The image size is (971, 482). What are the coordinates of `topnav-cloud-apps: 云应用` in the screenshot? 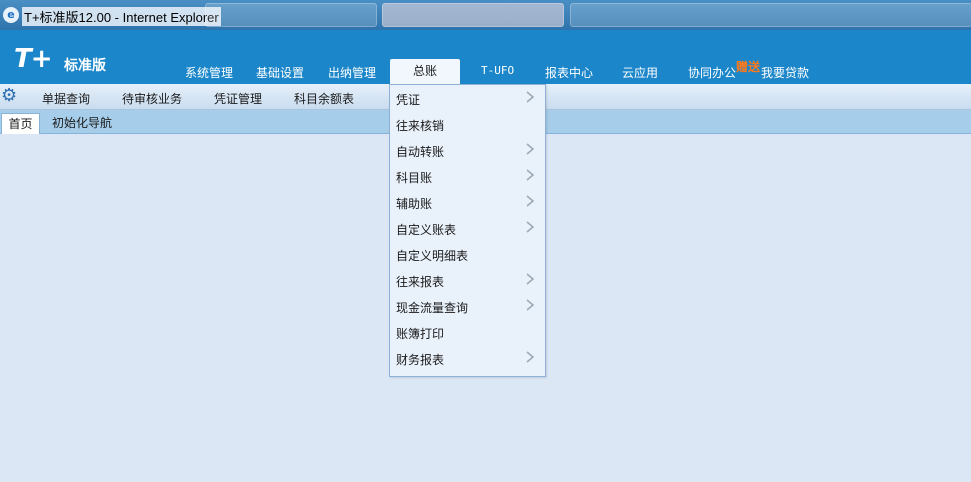 It's located at (640, 72).